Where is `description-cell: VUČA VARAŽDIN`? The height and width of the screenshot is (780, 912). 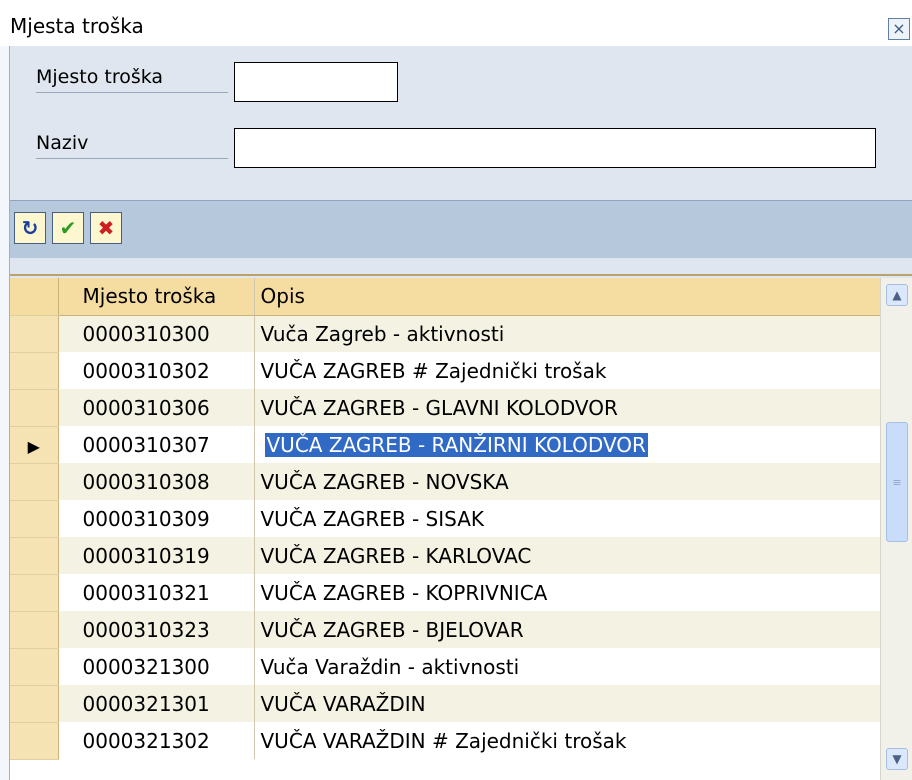 description-cell: VUČA VARAŽDIN is located at coordinates (569, 703).